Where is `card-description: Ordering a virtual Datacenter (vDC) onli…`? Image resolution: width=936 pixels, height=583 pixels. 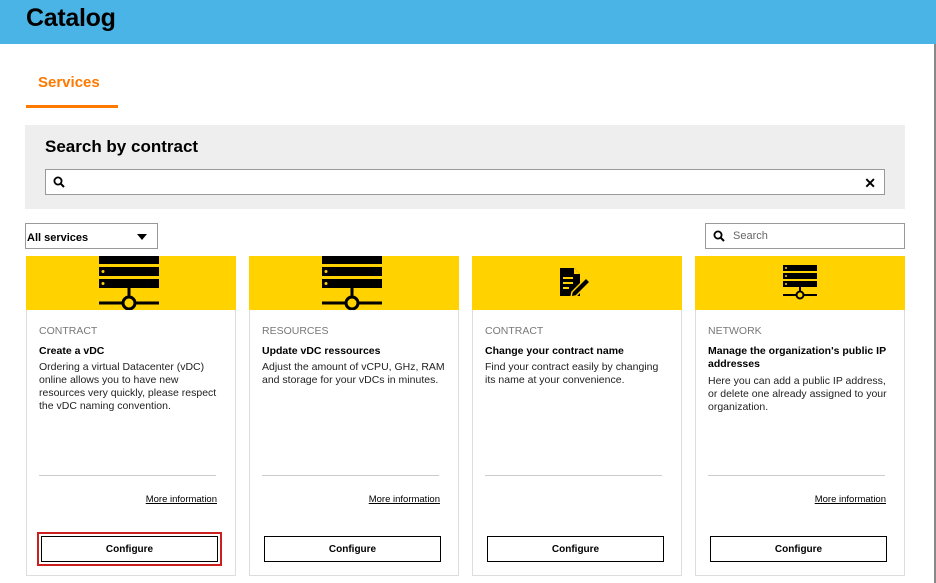 card-description: Ordering a virtual Datacenter (vDC) onli… is located at coordinates (128, 386).